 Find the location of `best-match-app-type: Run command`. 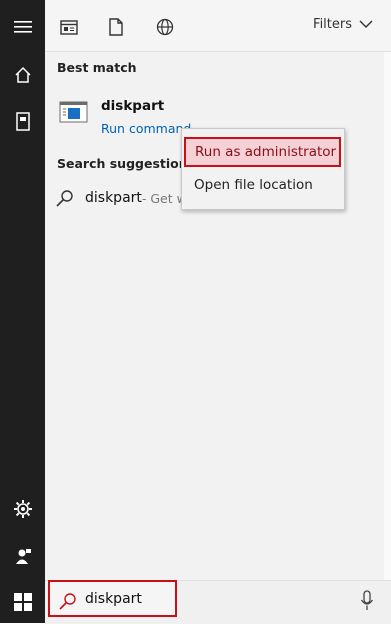

best-match-app-type: Run command is located at coordinates (146, 128).